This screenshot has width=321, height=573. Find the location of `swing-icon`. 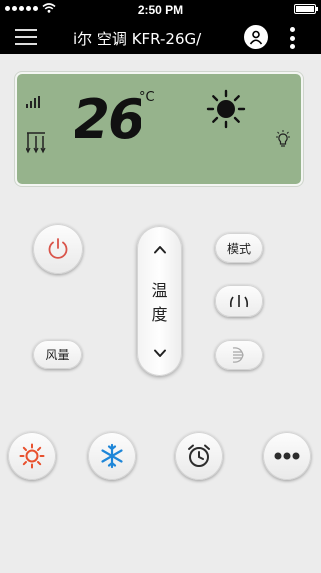

swing-icon is located at coordinates (36, 143).